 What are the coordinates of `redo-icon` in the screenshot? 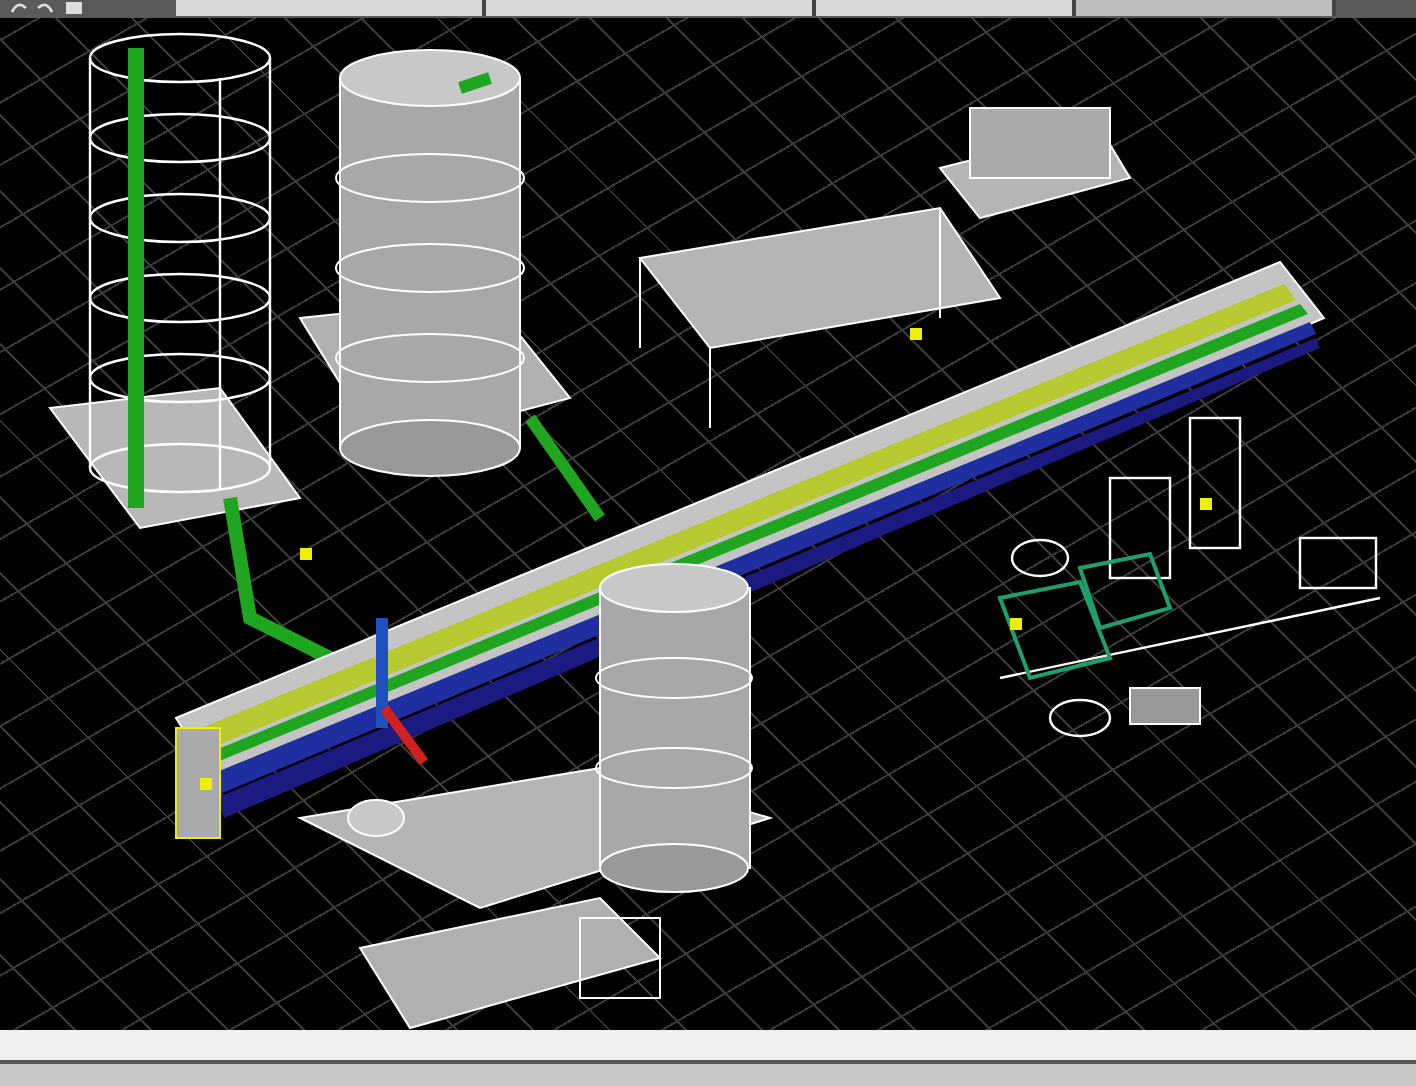 It's located at (46, 8).